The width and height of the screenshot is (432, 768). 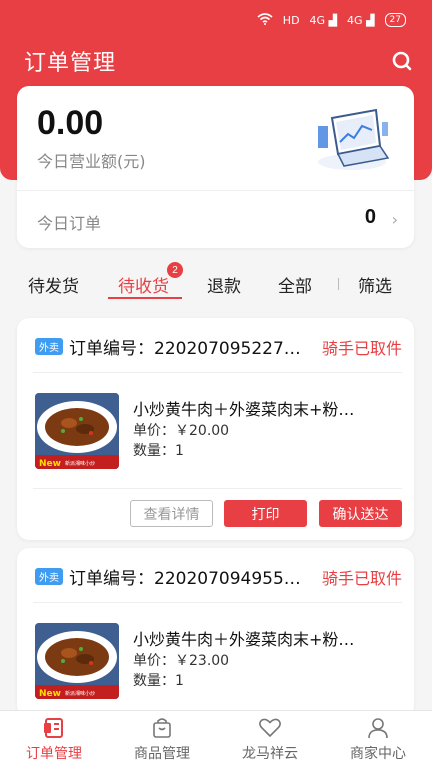 What do you see at coordinates (323, 20) in the screenshot?
I see `signal-icon-1: 4G ▟` at bounding box center [323, 20].